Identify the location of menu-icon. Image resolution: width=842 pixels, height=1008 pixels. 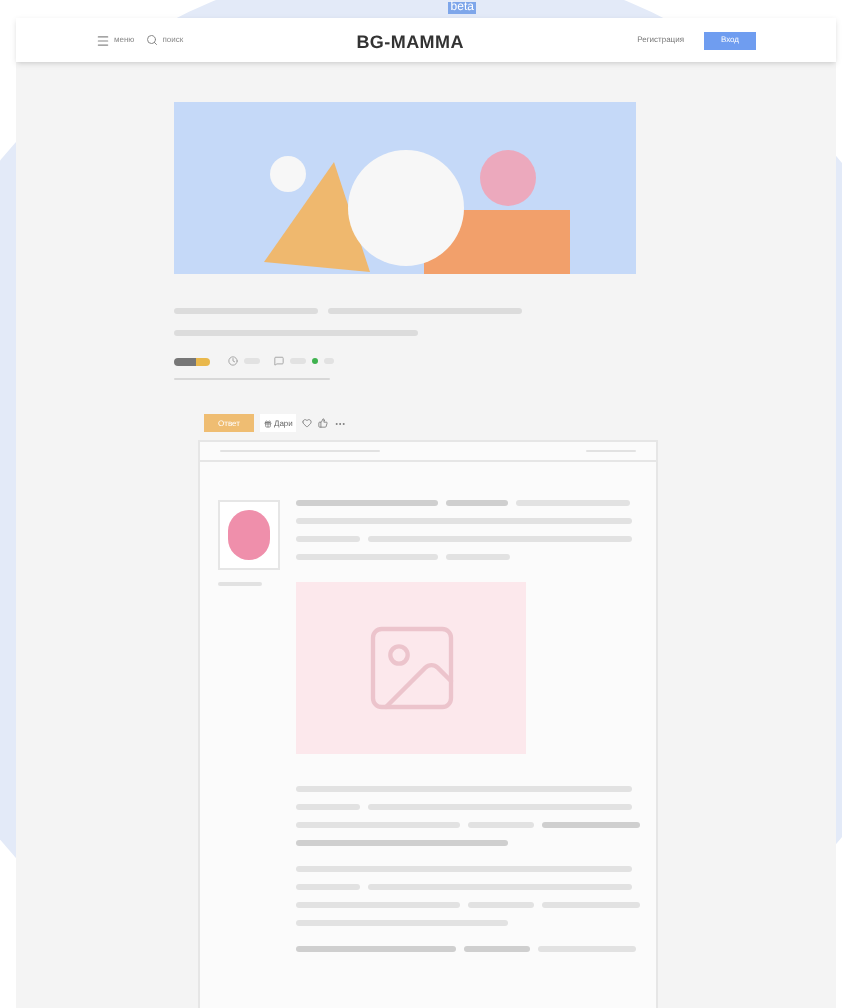
(103, 40).